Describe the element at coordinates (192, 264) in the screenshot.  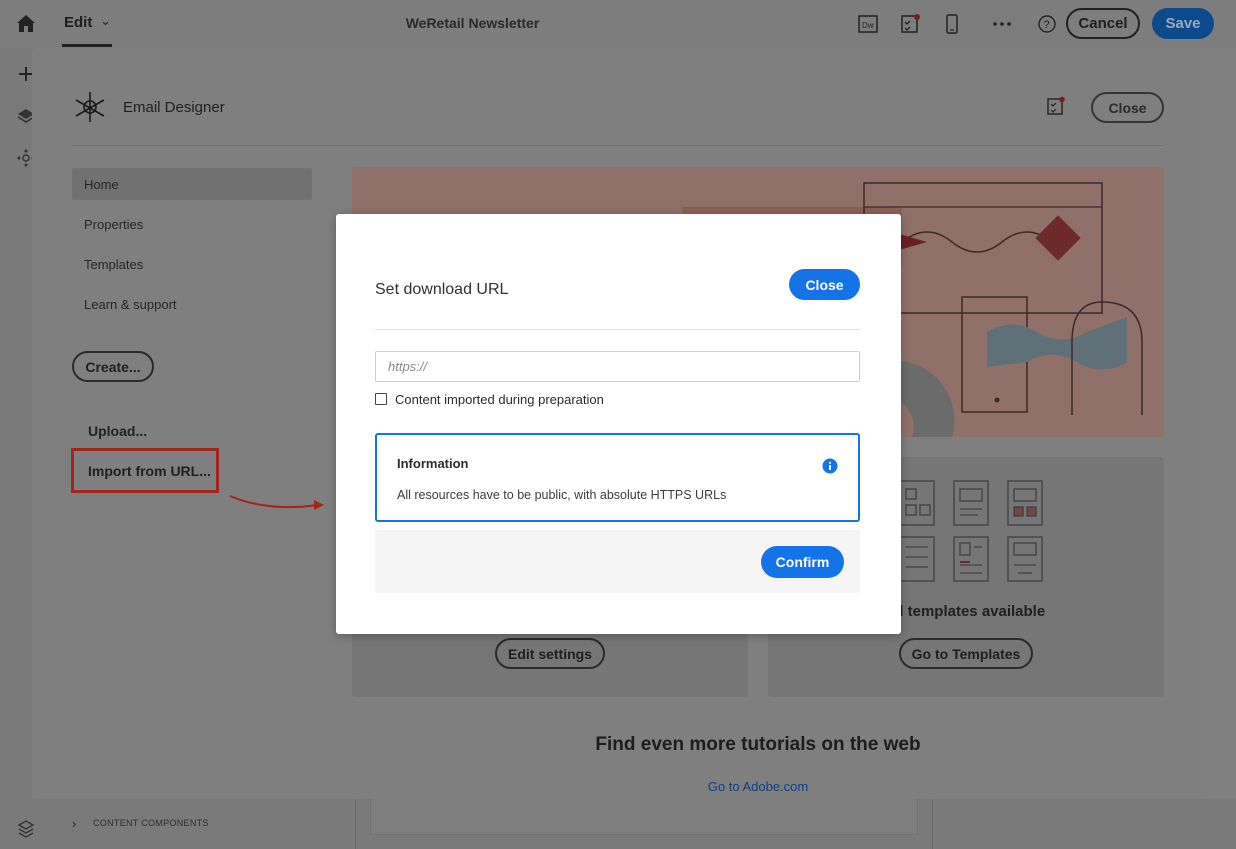
I see `nav-item-templates: Templates` at that location.